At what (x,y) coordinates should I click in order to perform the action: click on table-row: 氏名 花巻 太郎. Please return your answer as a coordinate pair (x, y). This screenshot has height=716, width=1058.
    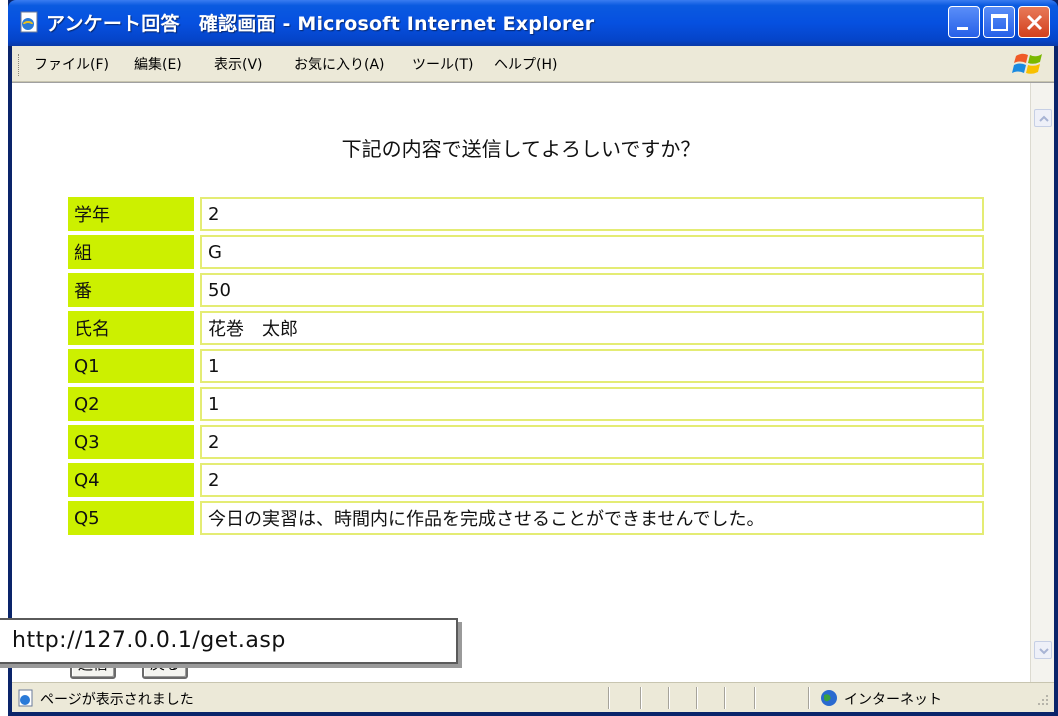
    Looking at the image, I should click on (526, 328).